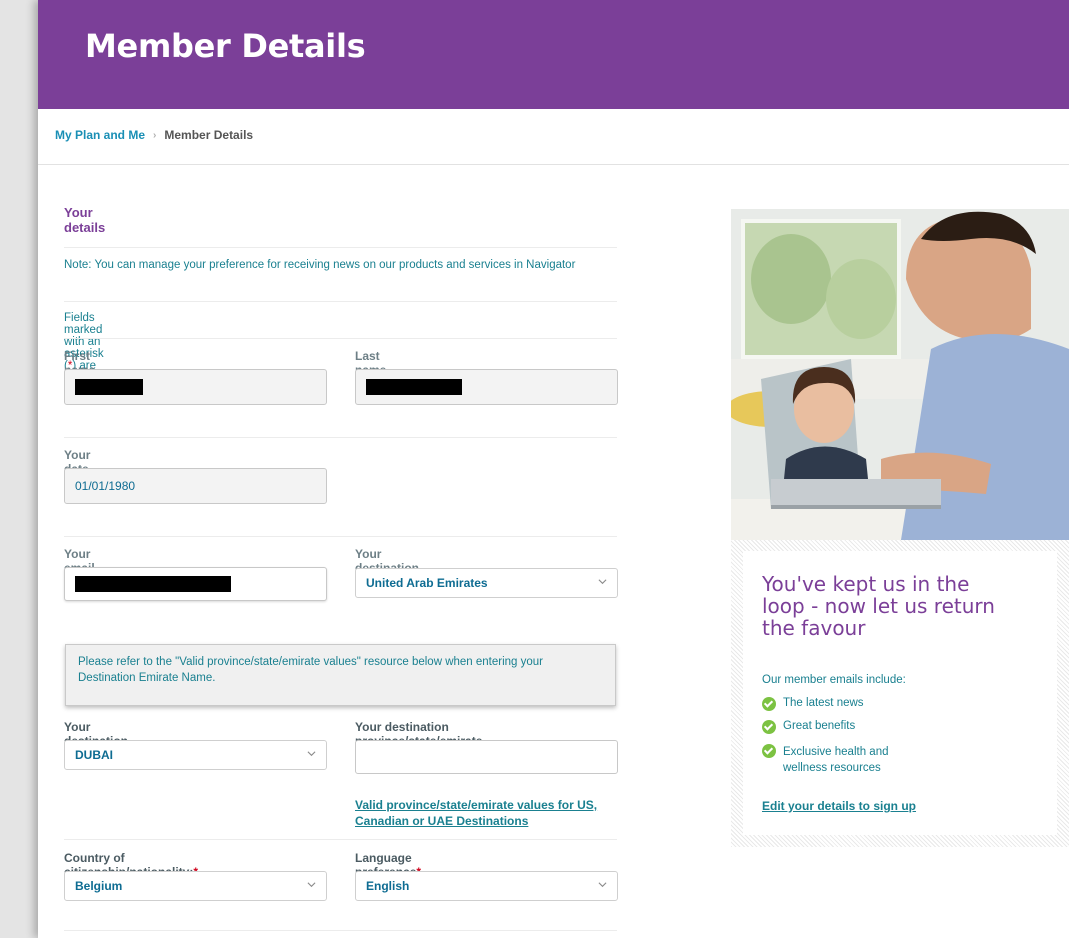 The image size is (1069, 938). Describe the element at coordinates (100, 135) in the screenshot. I see `breadcrumb-my-plan-link: My Plan and Me` at that location.